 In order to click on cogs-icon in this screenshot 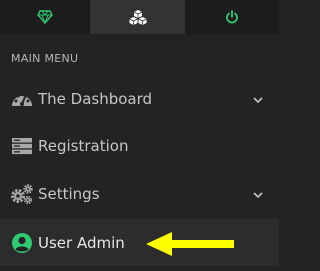, I will do `click(22, 194)`.